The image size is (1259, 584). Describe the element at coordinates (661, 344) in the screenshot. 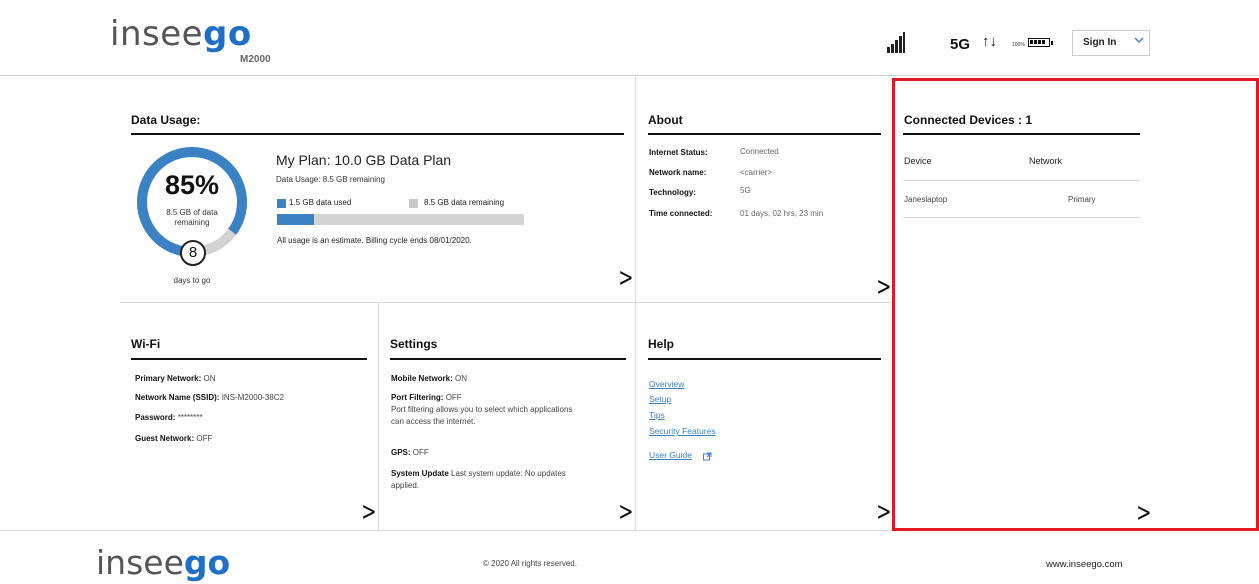

I see `help-title: Help` at that location.